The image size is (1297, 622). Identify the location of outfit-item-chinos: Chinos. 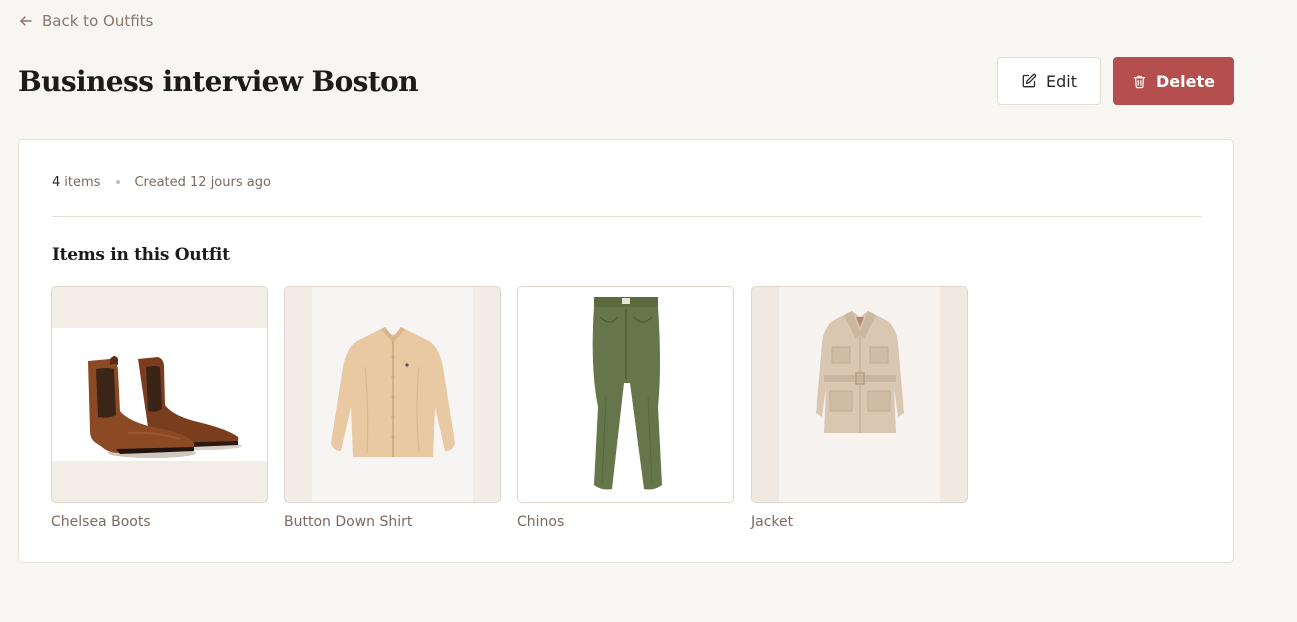
(625, 408).